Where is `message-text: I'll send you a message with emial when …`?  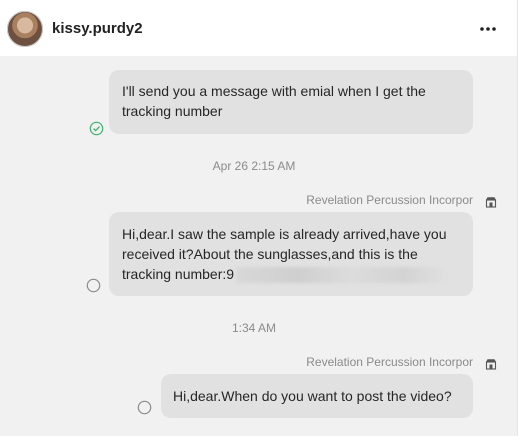 message-text: I'll send you a message with emial when … is located at coordinates (274, 101).